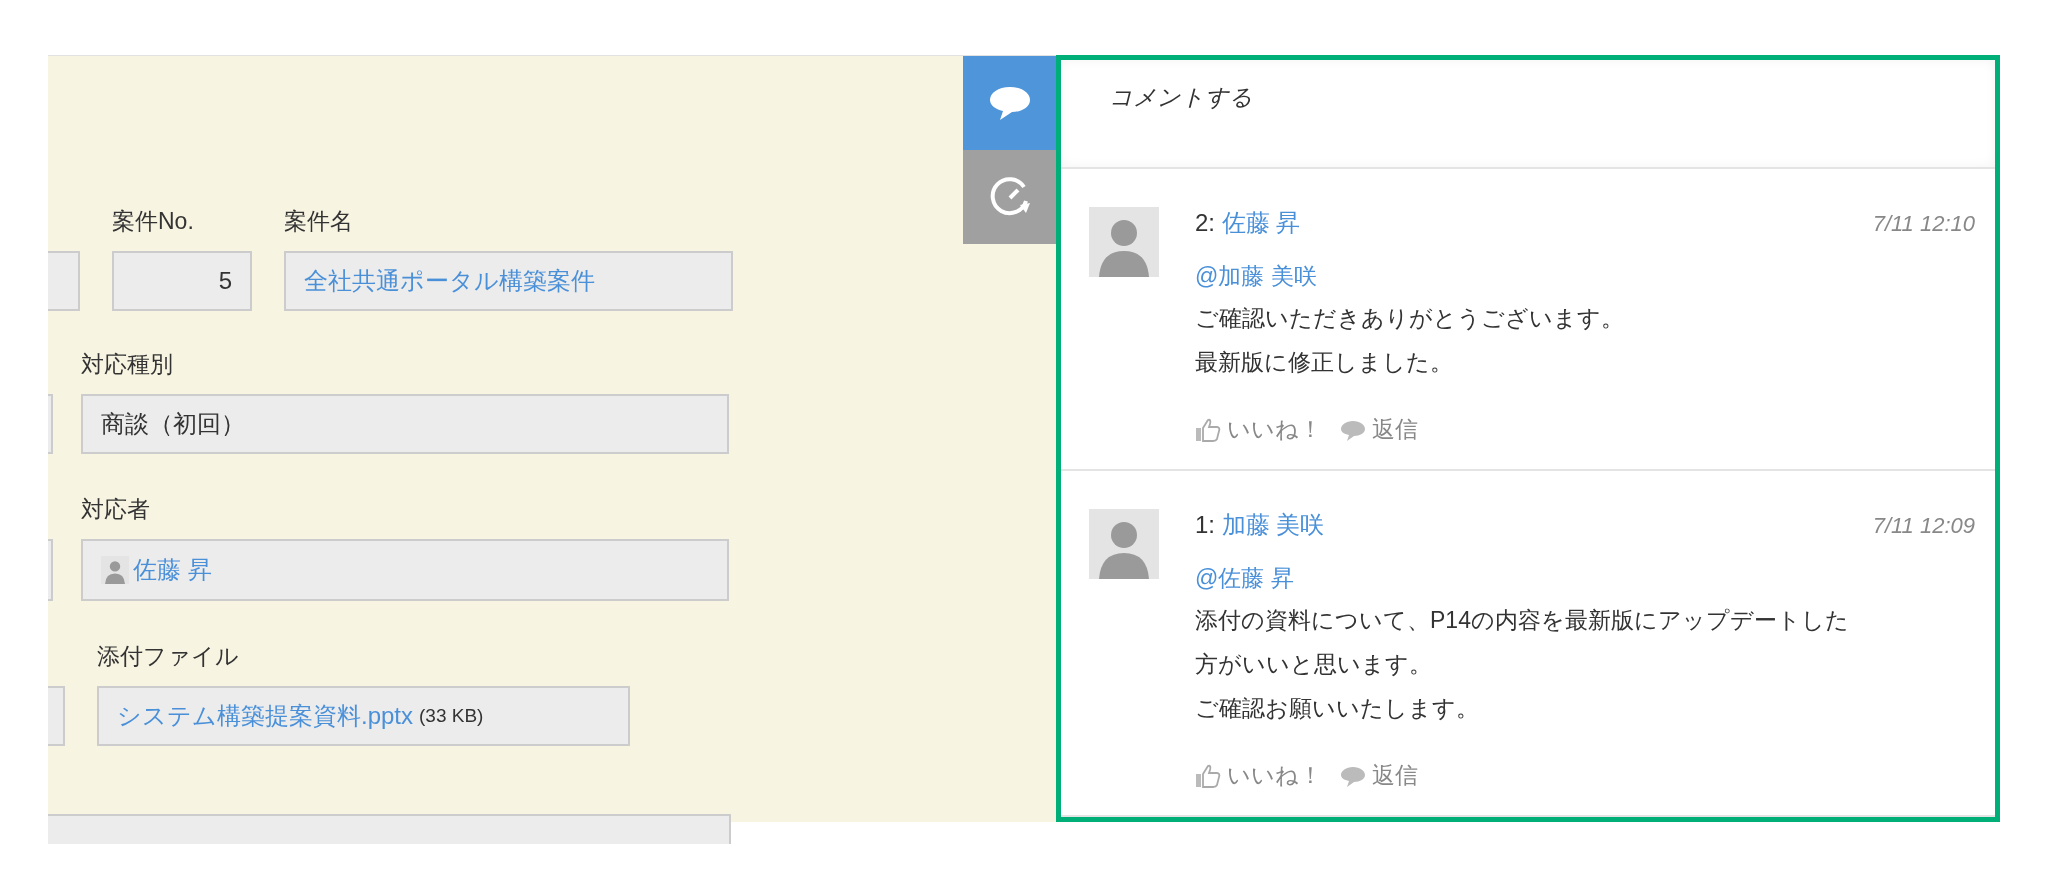  What do you see at coordinates (265, 716) in the screenshot?
I see `file-link: システム構築提案資料.pptx` at bounding box center [265, 716].